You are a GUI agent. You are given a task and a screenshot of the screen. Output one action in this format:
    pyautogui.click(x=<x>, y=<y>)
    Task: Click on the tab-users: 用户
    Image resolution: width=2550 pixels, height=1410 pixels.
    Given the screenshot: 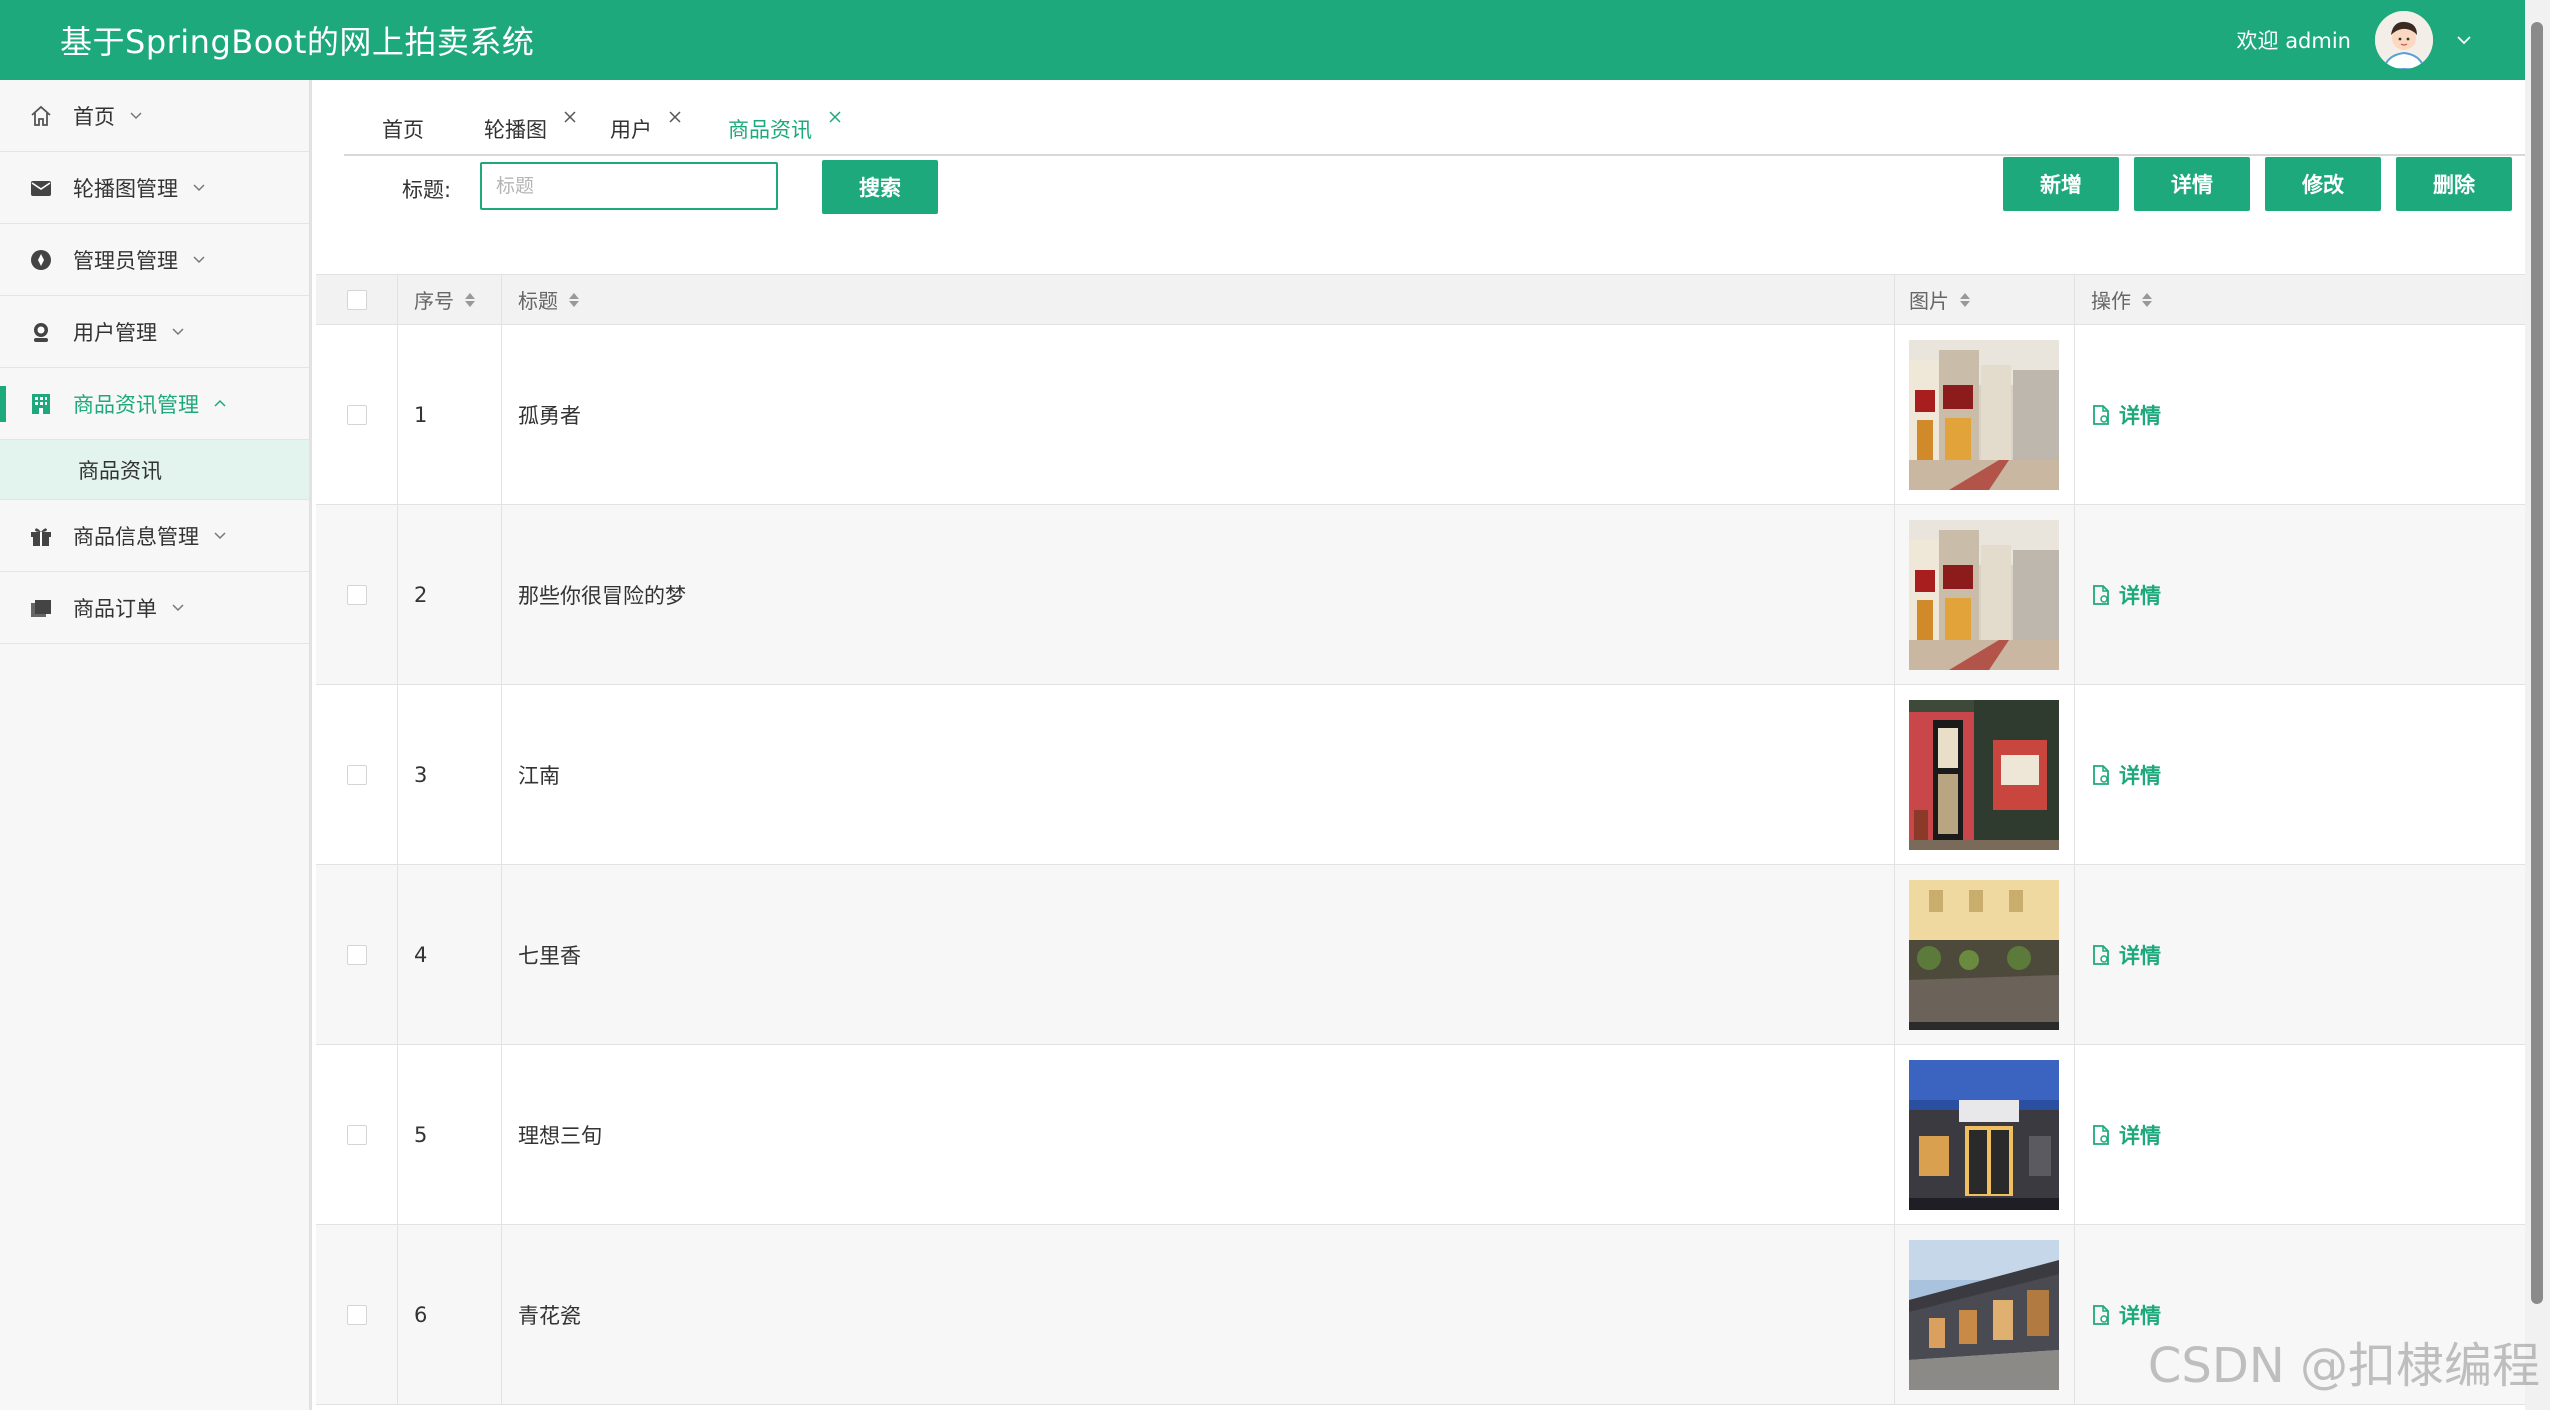 What is the action you would take?
    pyautogui.click(x=647, y=127)
    